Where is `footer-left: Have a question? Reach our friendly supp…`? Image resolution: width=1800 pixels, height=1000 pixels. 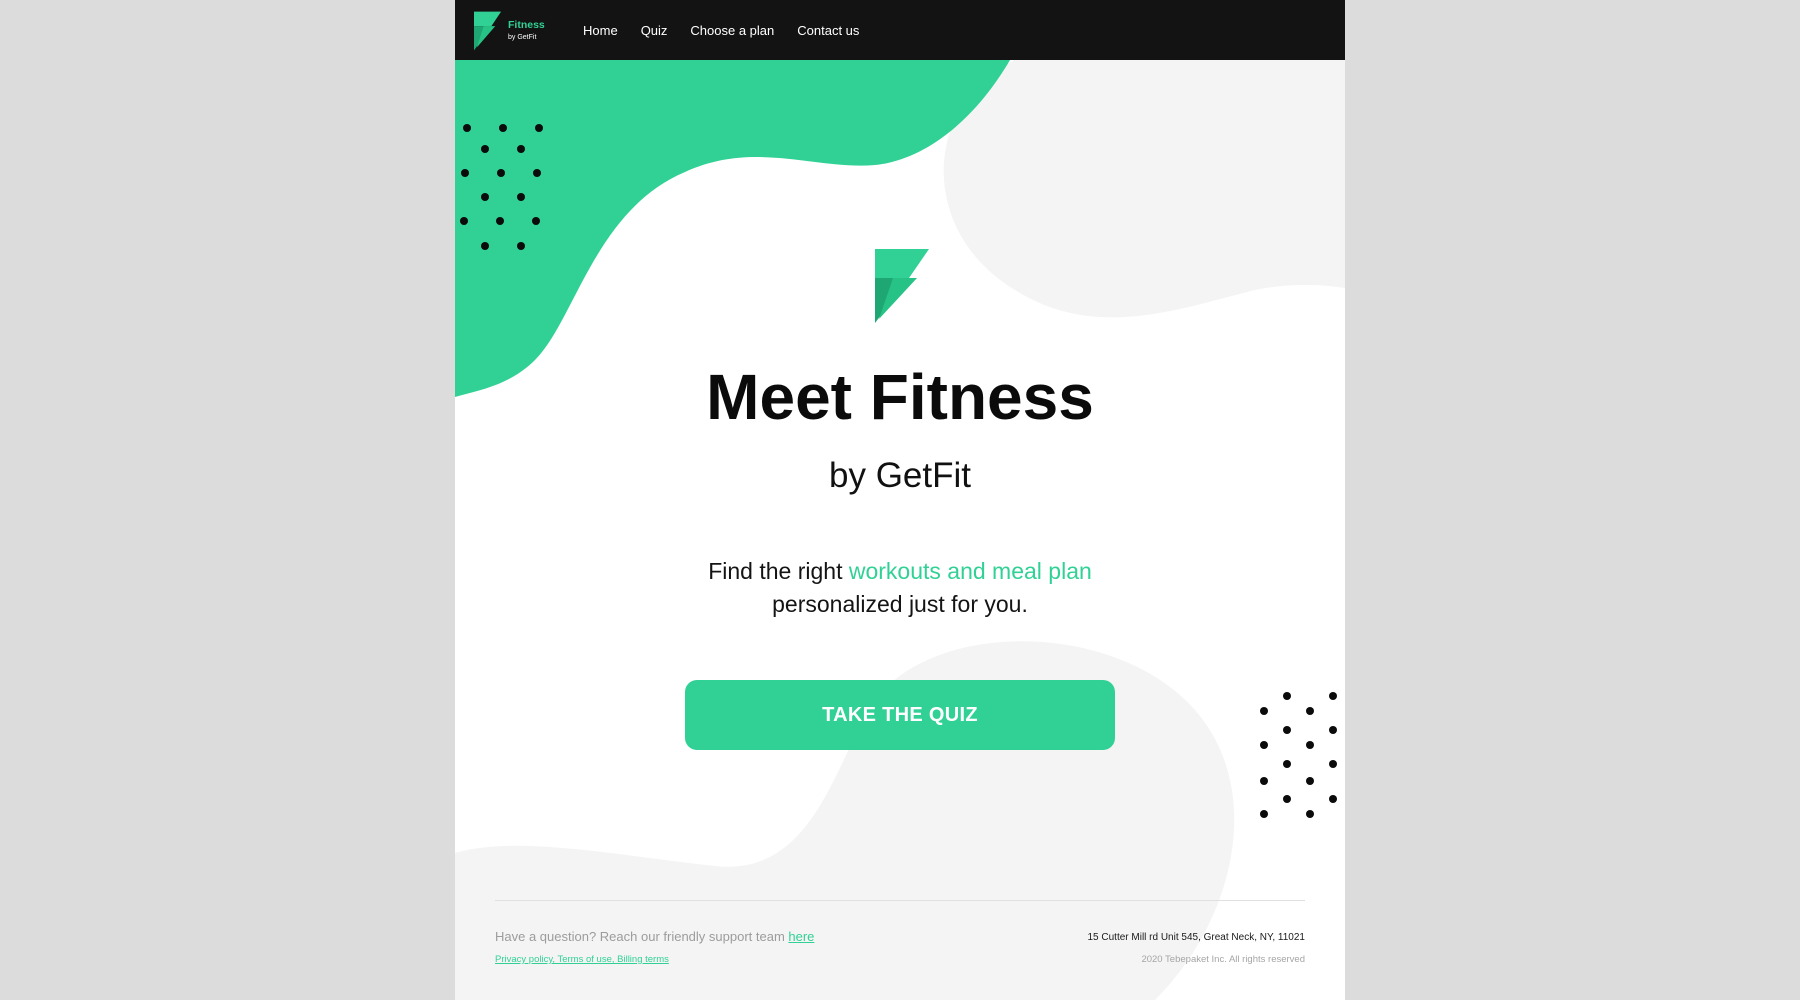 footer-left: Have a question? Reach our friendly supp… is located at coordinates (654, 947).